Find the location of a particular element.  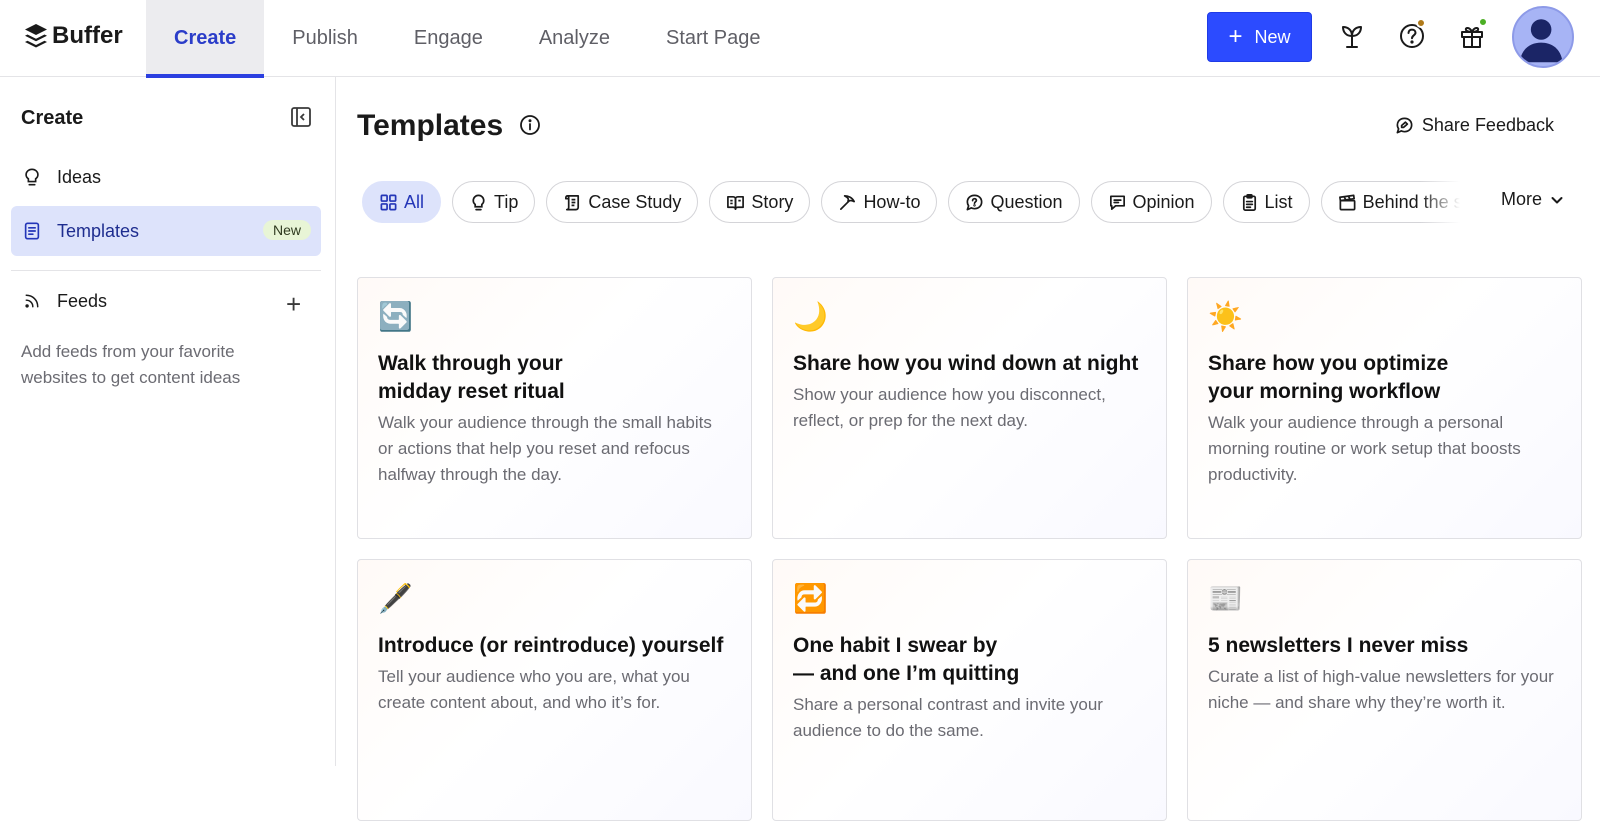

sidebar-item-feeds: Feeds is located at coordinates (166, 301).